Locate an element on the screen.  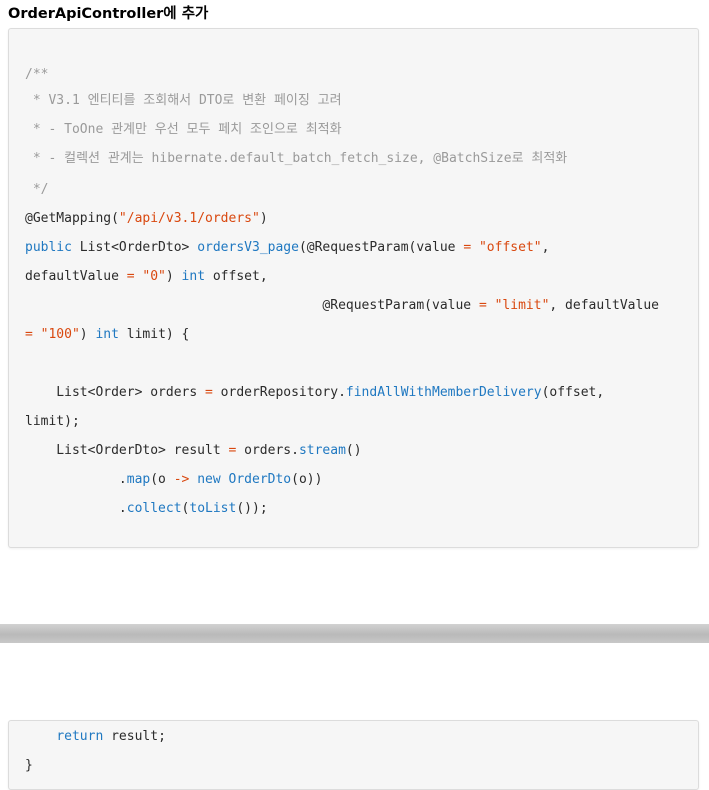
page-break-divider is located at coordinates (354, 633).